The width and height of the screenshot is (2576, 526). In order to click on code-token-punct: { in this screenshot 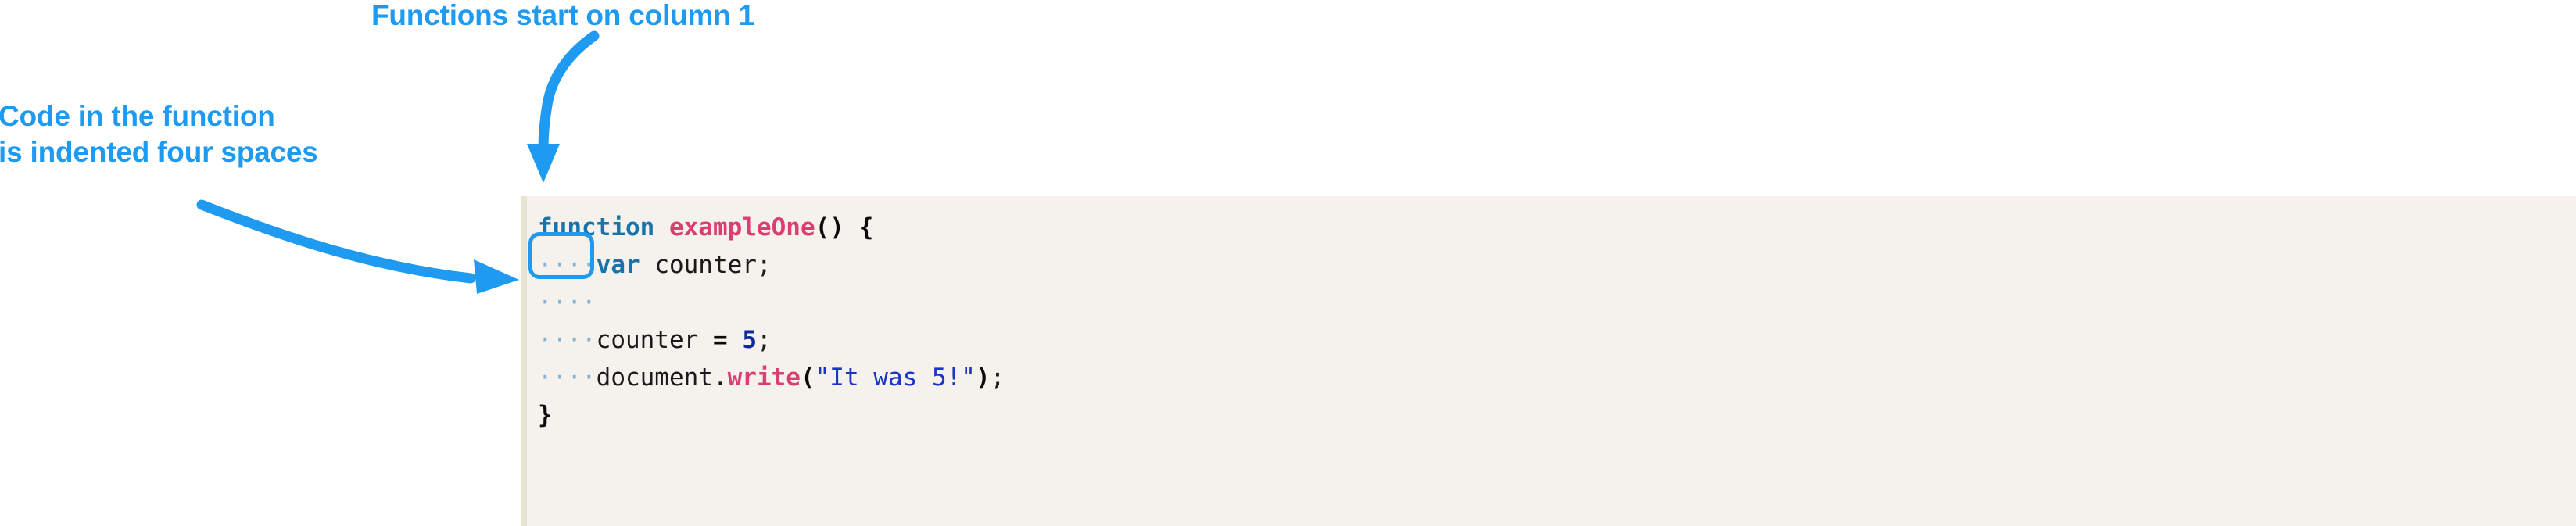, I will do `click(866, 227)`.